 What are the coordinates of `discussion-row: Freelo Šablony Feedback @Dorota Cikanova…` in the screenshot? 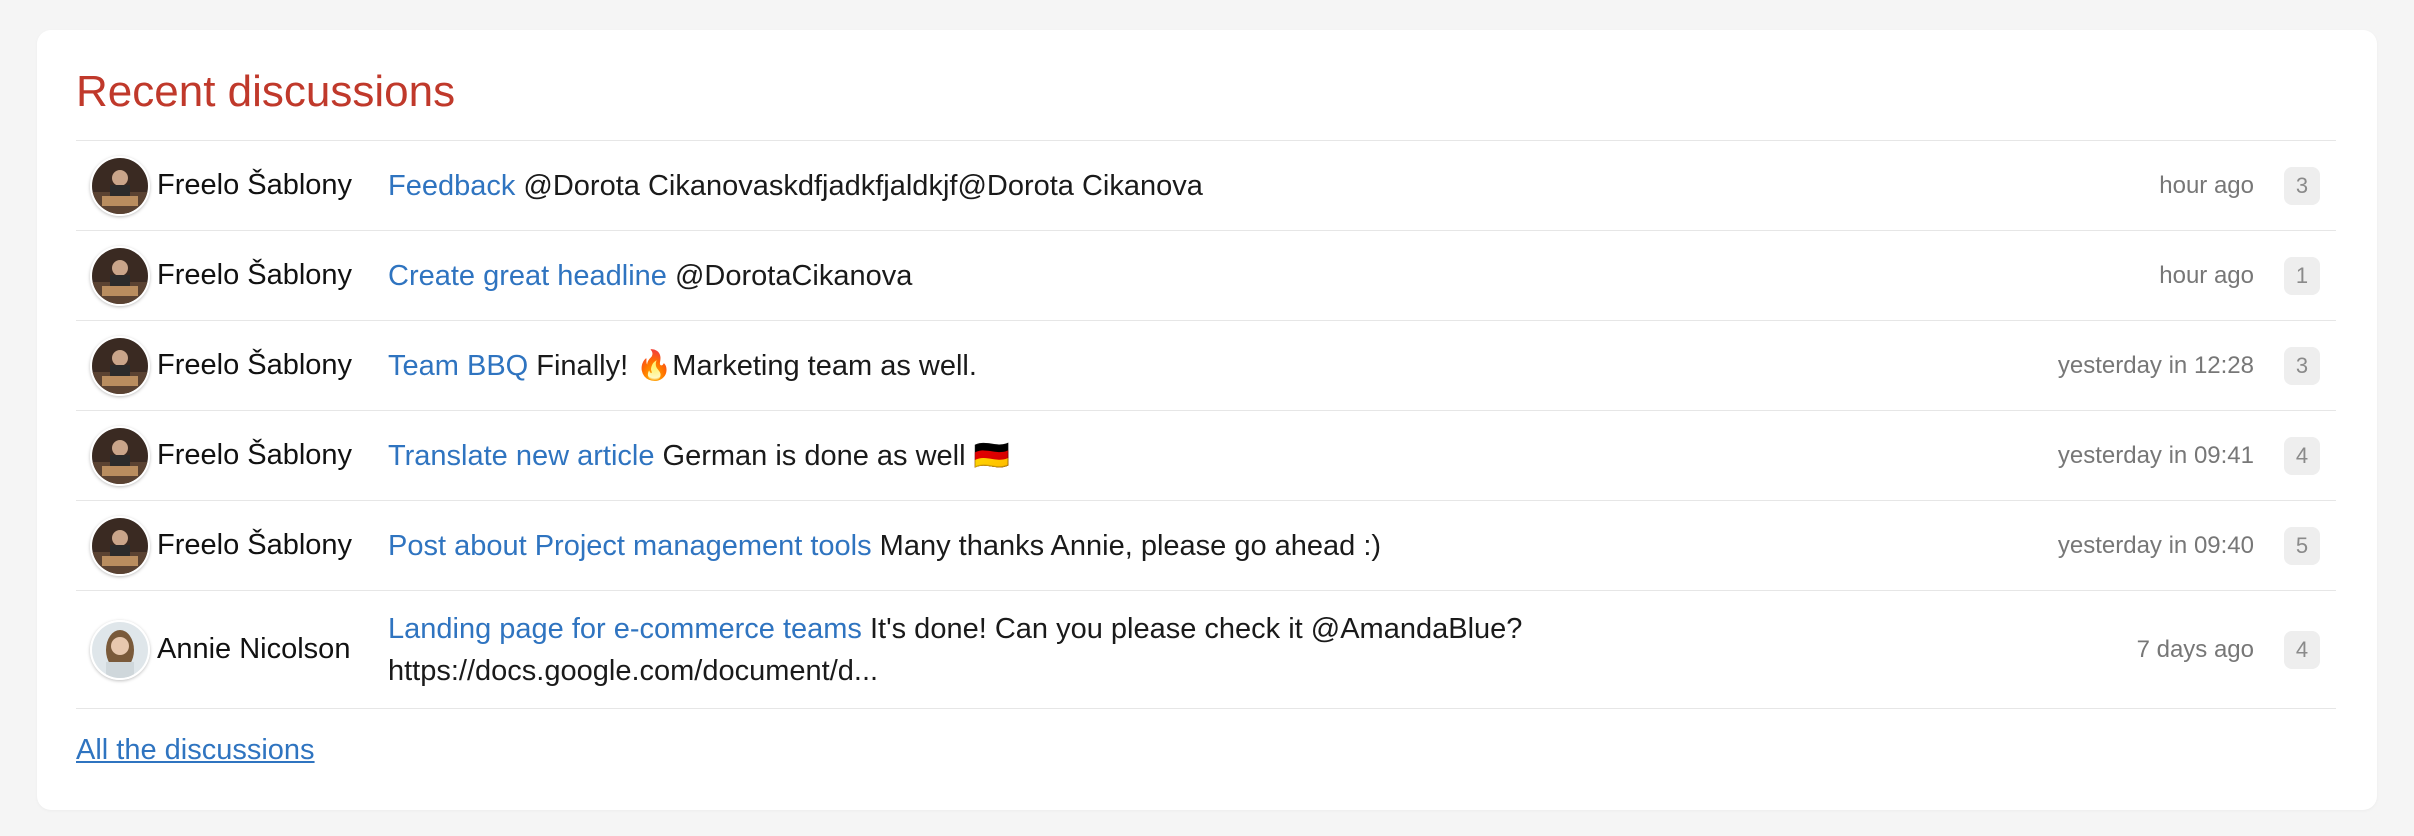 It's located at (1206, 186).